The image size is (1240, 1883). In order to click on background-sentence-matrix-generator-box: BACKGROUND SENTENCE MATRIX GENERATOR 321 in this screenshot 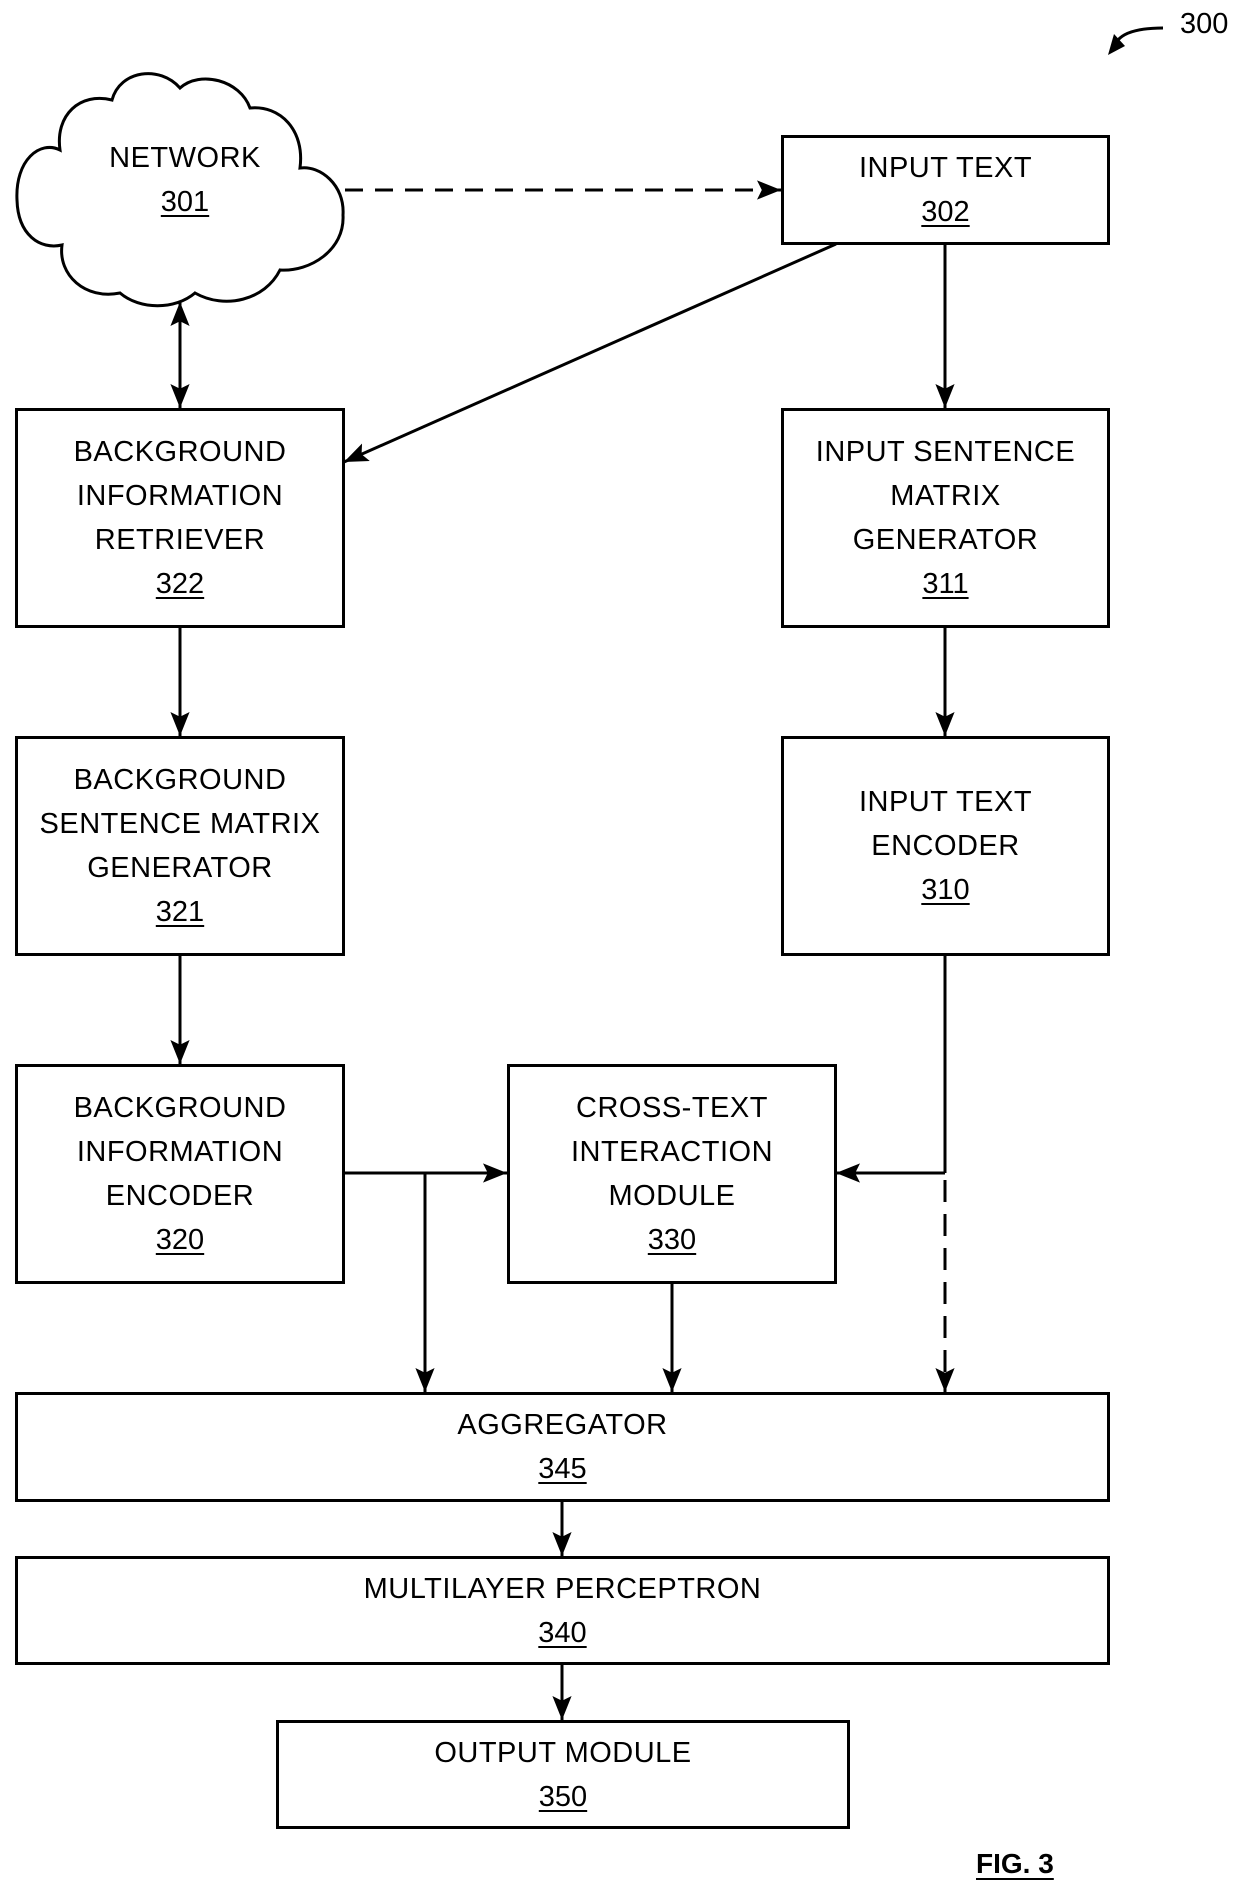, I will do `click(180, 846)`.